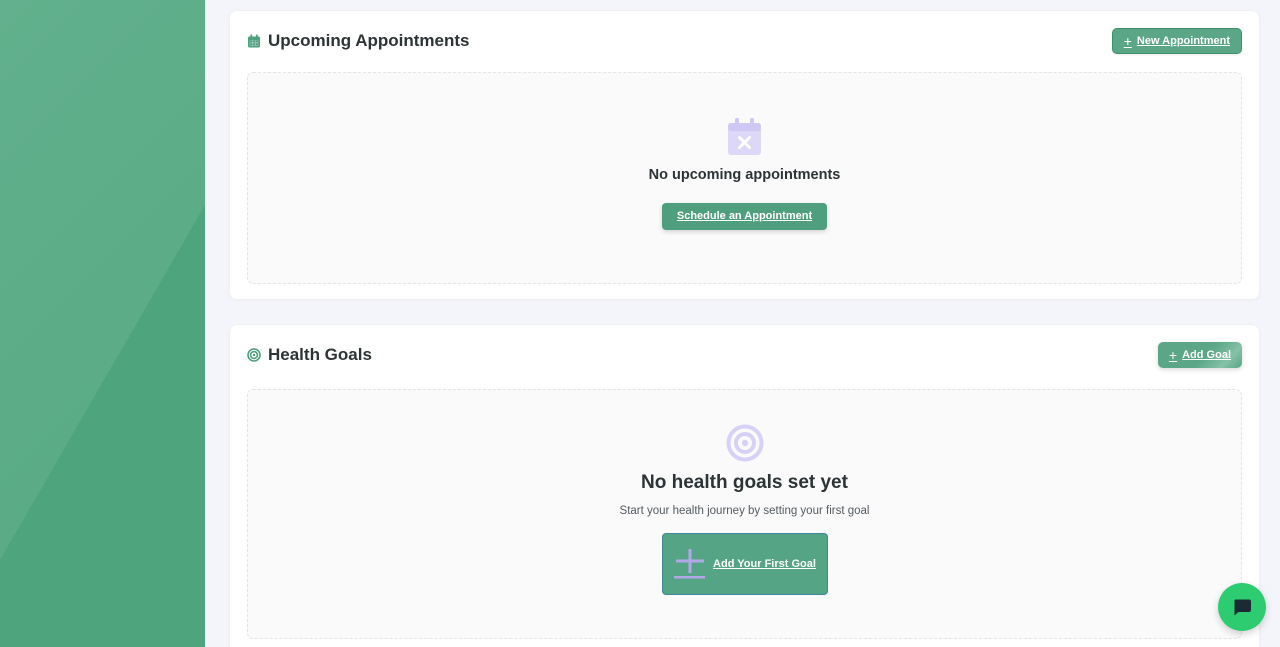 The image size is (1280, 647). Describe the element at coordinates (320, 354) in the screenshot. I see `health-goals-title-text: Health Goals` at that location.